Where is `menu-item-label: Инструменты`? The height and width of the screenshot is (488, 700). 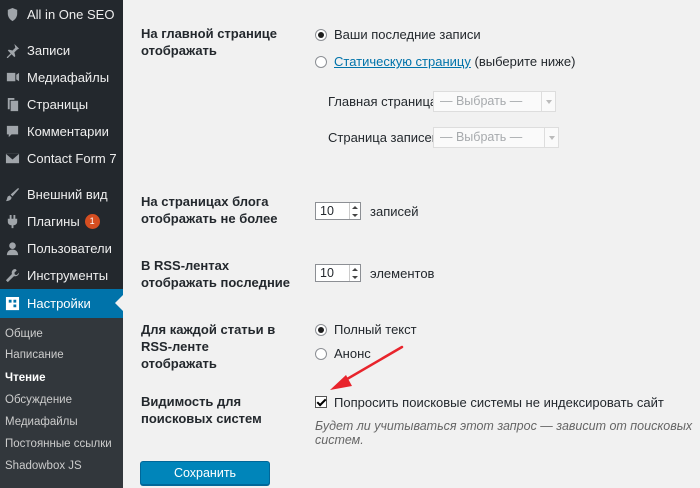
menu-item-label: Инструменты is located at coordinates (68, 275).